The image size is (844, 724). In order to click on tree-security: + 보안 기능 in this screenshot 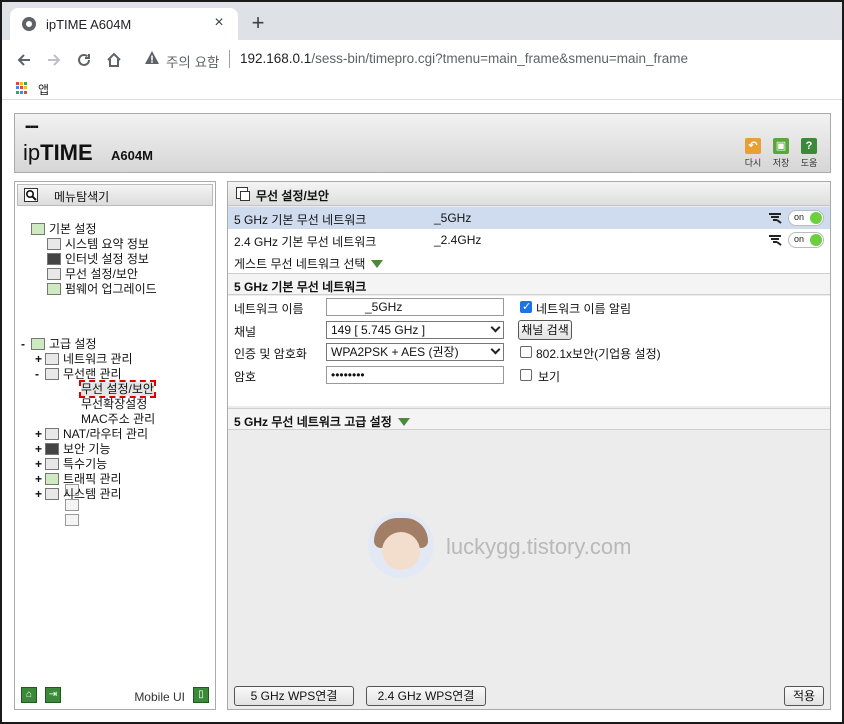, I will do `click(73, 449)`.